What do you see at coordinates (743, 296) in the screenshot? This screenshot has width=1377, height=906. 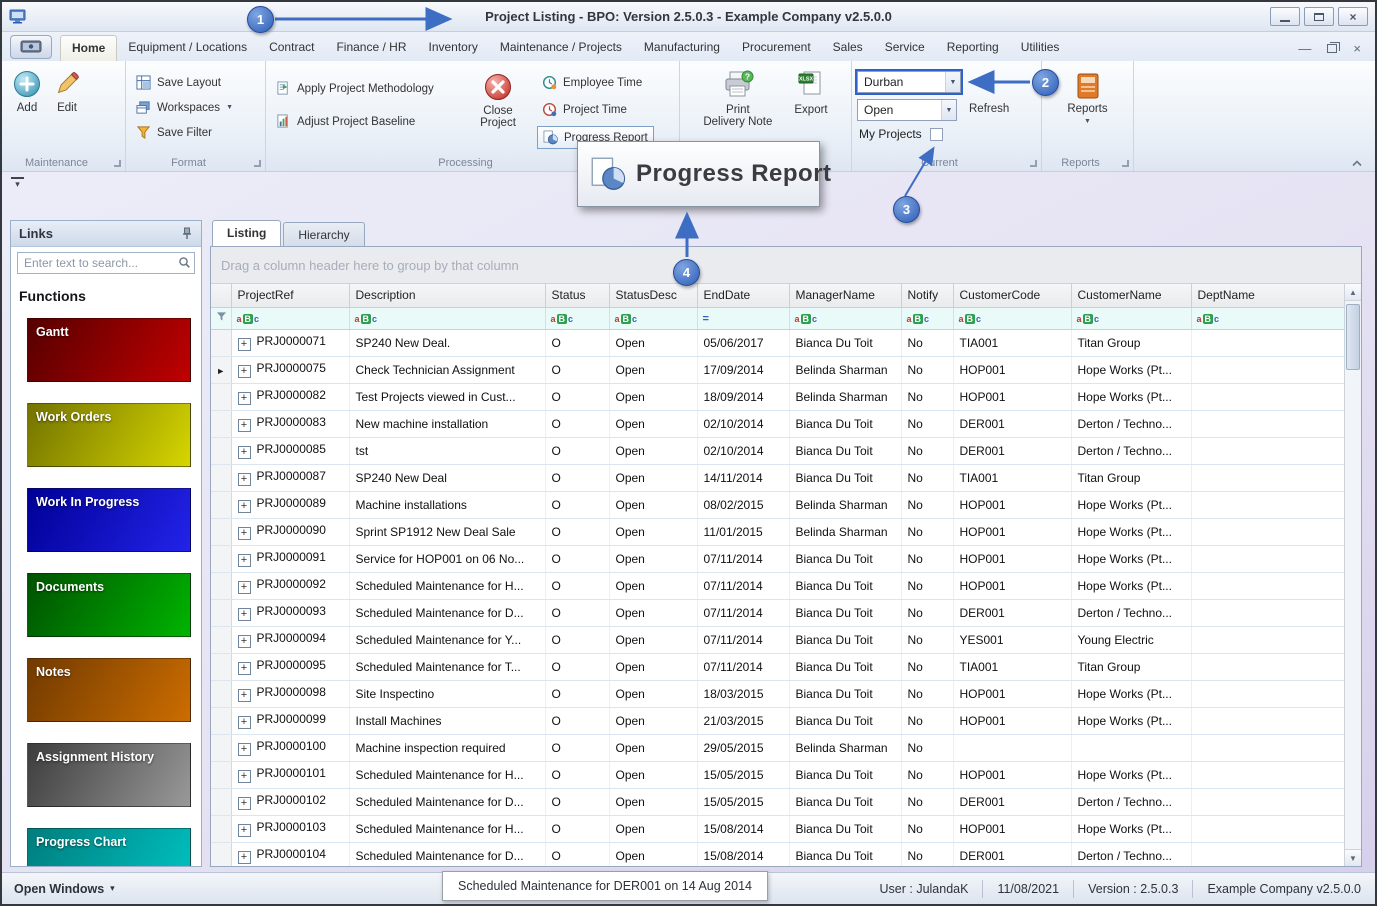 I see `column-header-endDate: EndDate` at bounding box center [743, 296].